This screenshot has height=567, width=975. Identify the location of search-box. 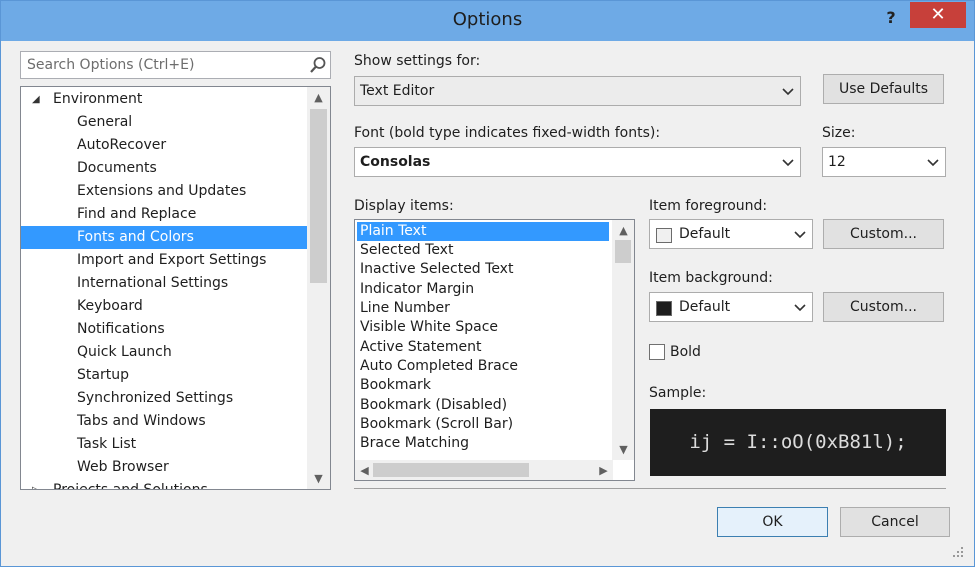
(175, 65).